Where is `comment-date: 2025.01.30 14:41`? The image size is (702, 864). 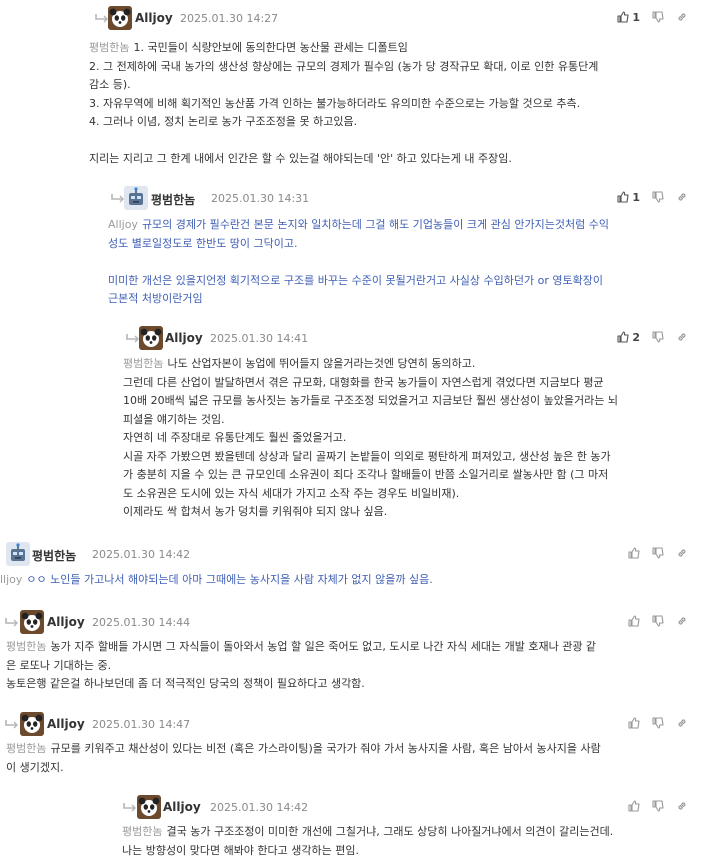
comment-date: 2025.01.30 14:41 is located at coordinates (259, 338).